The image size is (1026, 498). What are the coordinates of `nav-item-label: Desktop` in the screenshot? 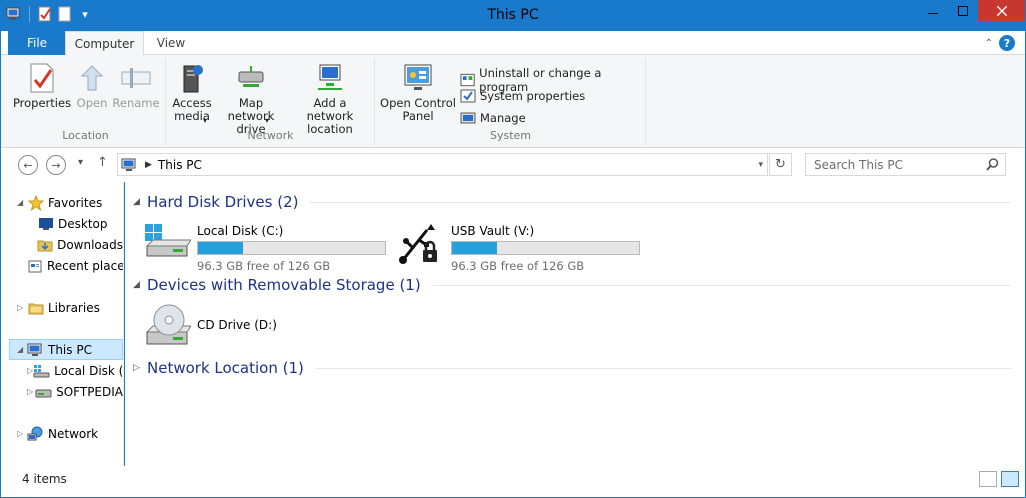 It's located at (83, 223).